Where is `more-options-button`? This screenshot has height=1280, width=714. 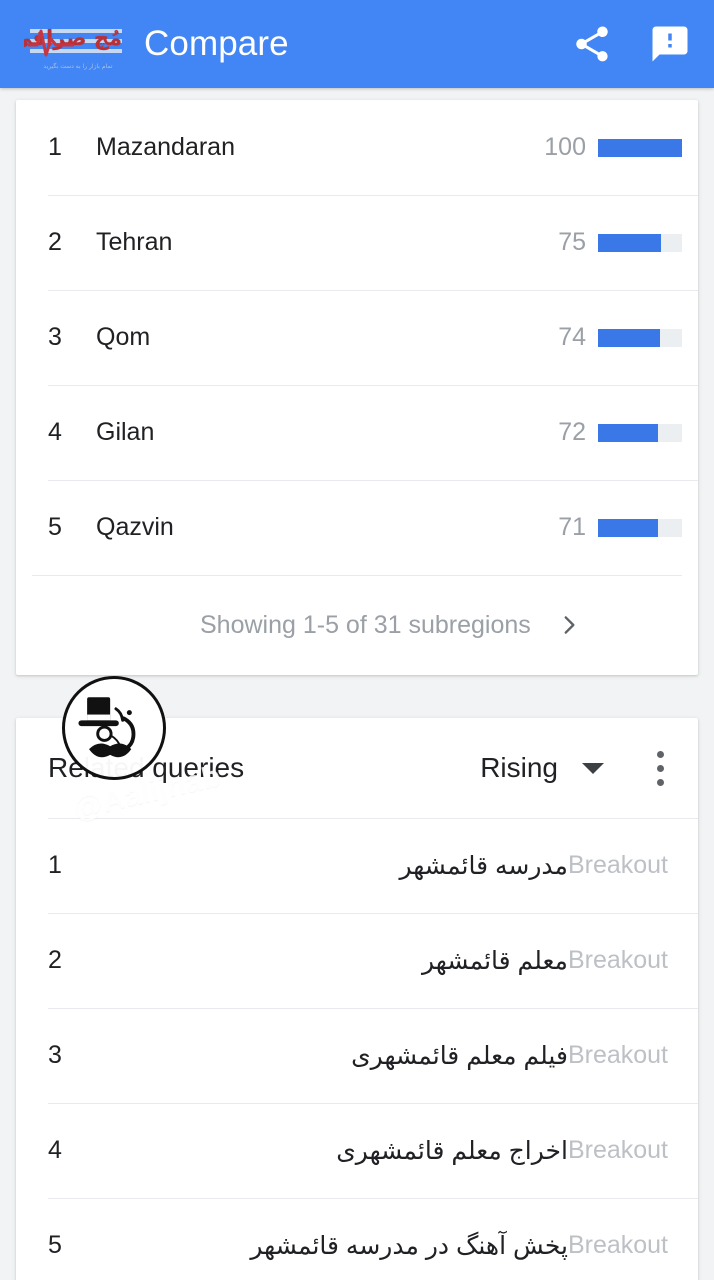
more-options-button is located at coordinates (660, 768).